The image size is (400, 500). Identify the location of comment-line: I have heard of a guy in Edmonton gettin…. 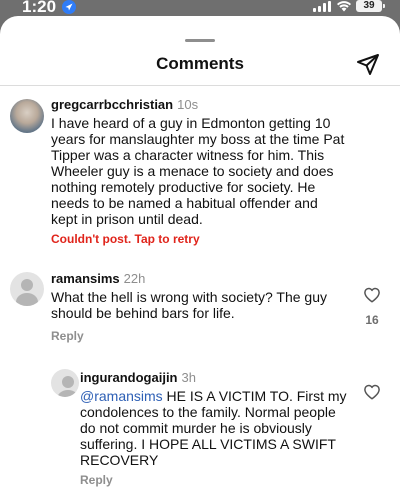
(191, 123).